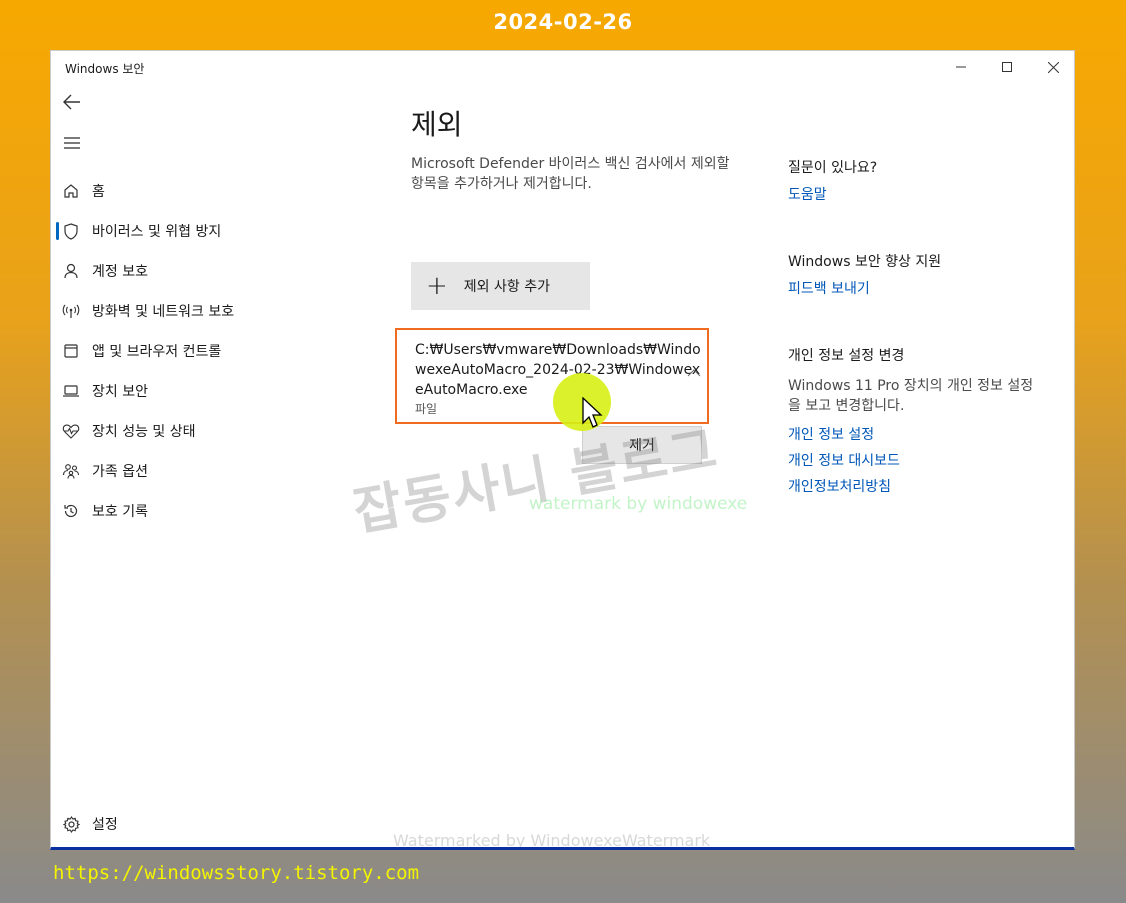  I want to click on close-icon, so click(1053, 67).